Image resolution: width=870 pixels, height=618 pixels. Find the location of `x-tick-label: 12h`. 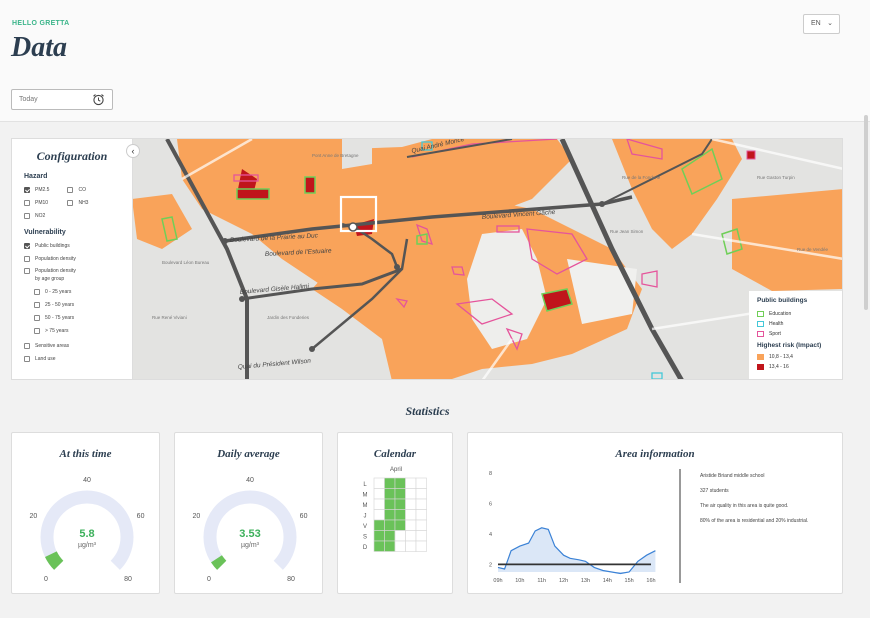

x-tick-label: 12h is located at coordinates (563, 581).